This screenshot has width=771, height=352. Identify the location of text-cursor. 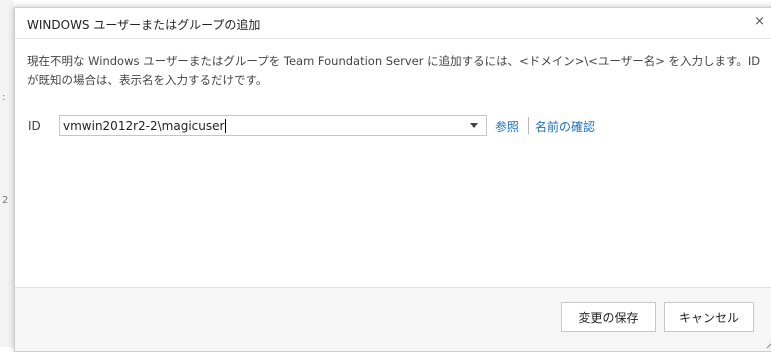
(225, 126).